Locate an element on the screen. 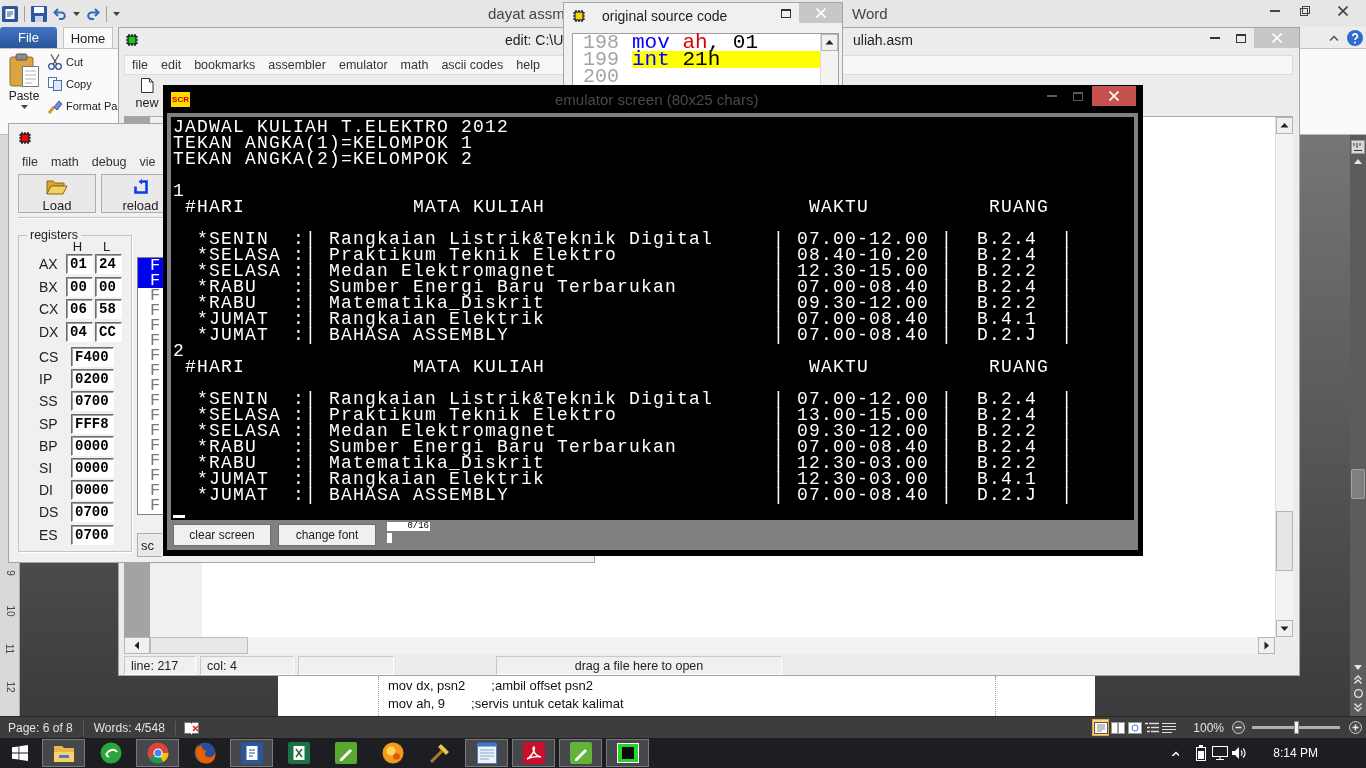  zoom-out-icon is located at coordinates (1238, 727).